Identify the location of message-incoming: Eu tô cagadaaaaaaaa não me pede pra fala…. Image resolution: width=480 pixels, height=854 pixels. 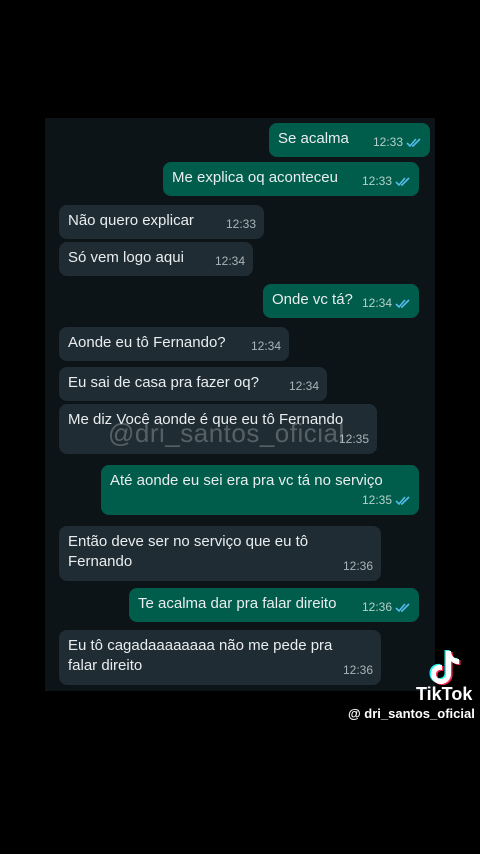
(220, 657).